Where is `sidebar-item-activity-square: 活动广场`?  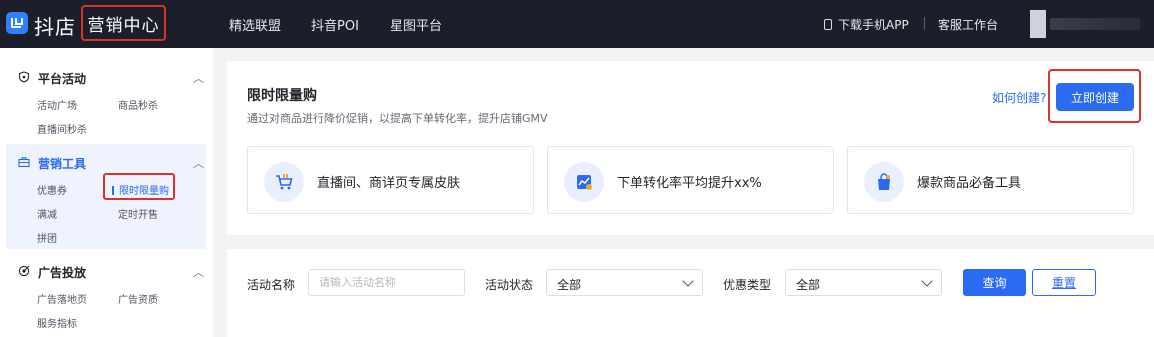 sidebar-item-activity-square: 活动广场 is located at coordinates (57, 104).